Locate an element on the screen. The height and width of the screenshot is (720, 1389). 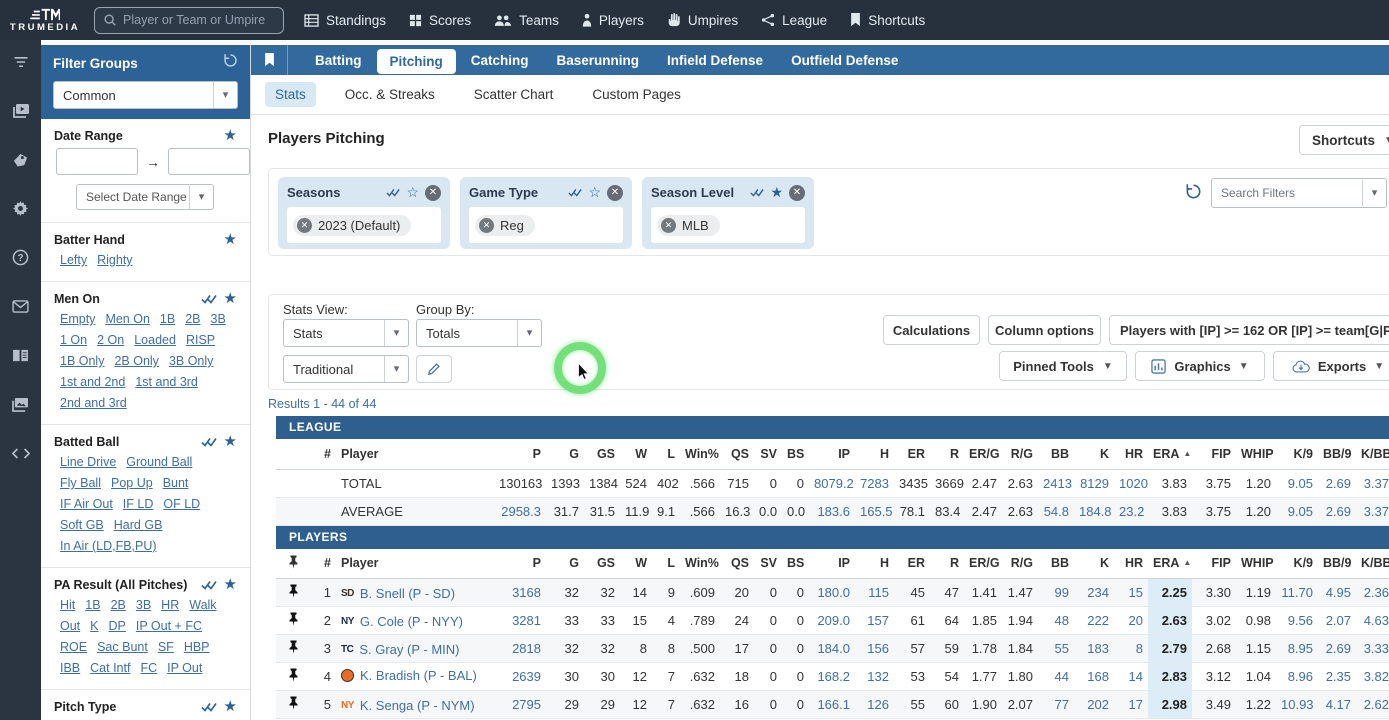
exports-button: Exports ▼ is located at coordinates (1331, 366).